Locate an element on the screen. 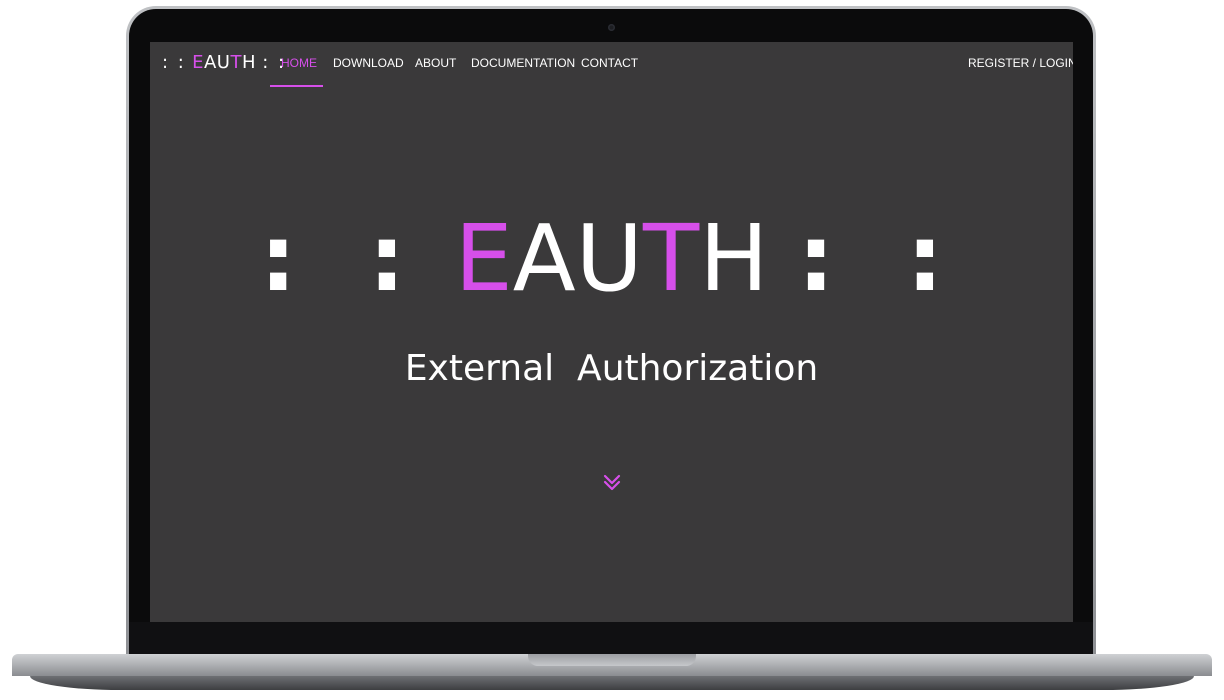  brand-logo: : : EAUTH : : is located at coordinates (224, 62).